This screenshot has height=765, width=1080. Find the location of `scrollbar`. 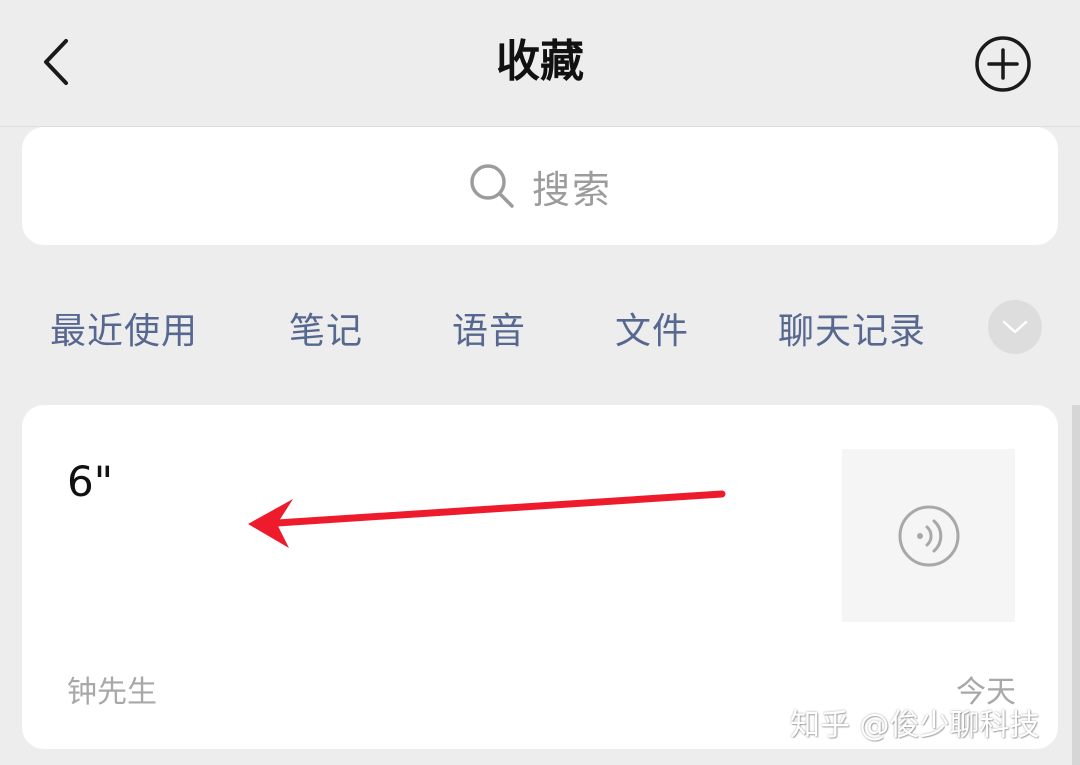

scrollbar is located at coordinates (1076, 585).